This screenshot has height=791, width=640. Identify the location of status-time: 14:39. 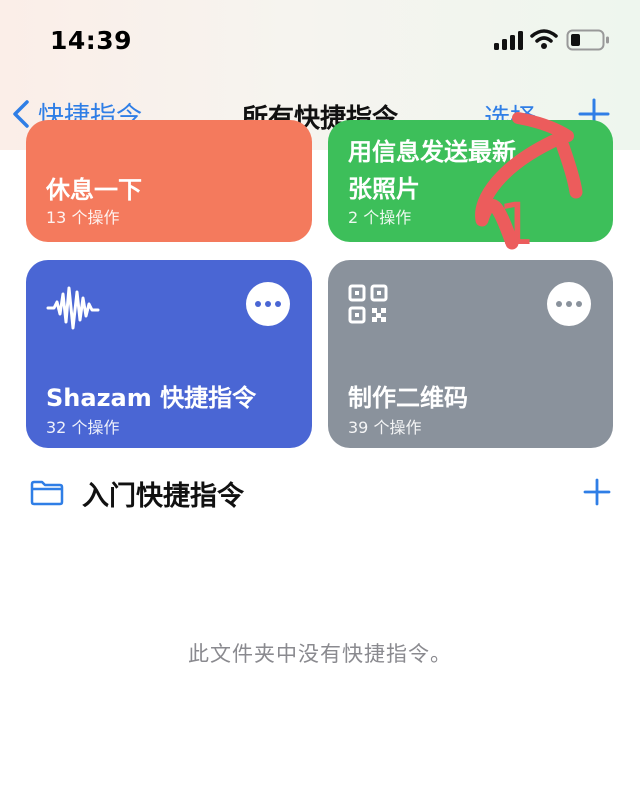
(91, 40).